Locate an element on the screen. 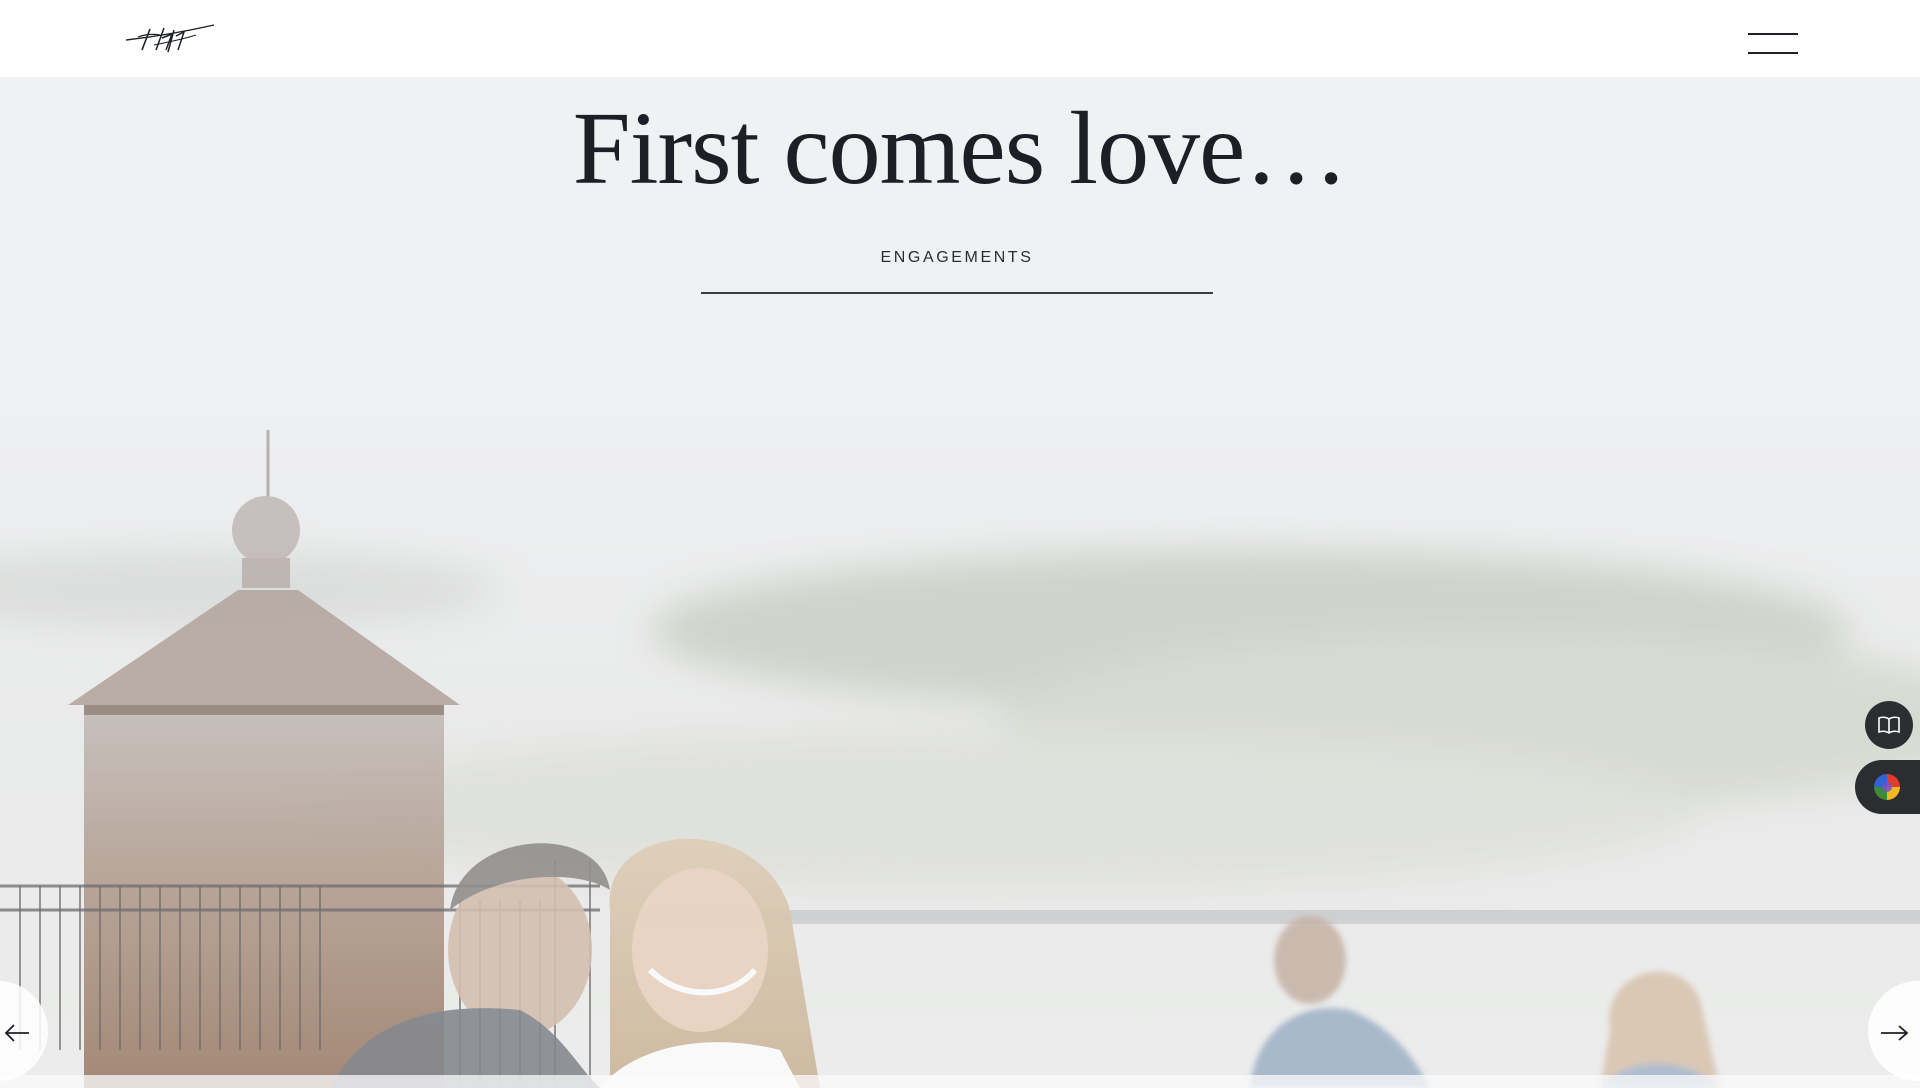  site-header is located at coordinates (960, 38).